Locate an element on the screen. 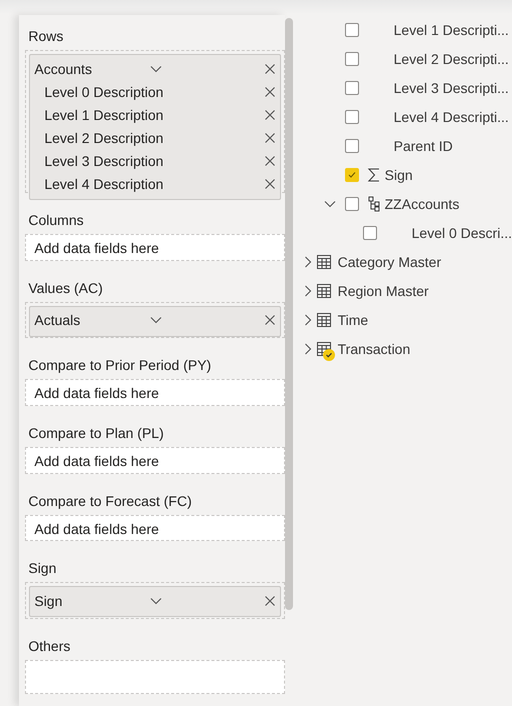 The height and width of the screenshot is (706, 512). well-label: Values (AC) is located at coordinates (65, 288).